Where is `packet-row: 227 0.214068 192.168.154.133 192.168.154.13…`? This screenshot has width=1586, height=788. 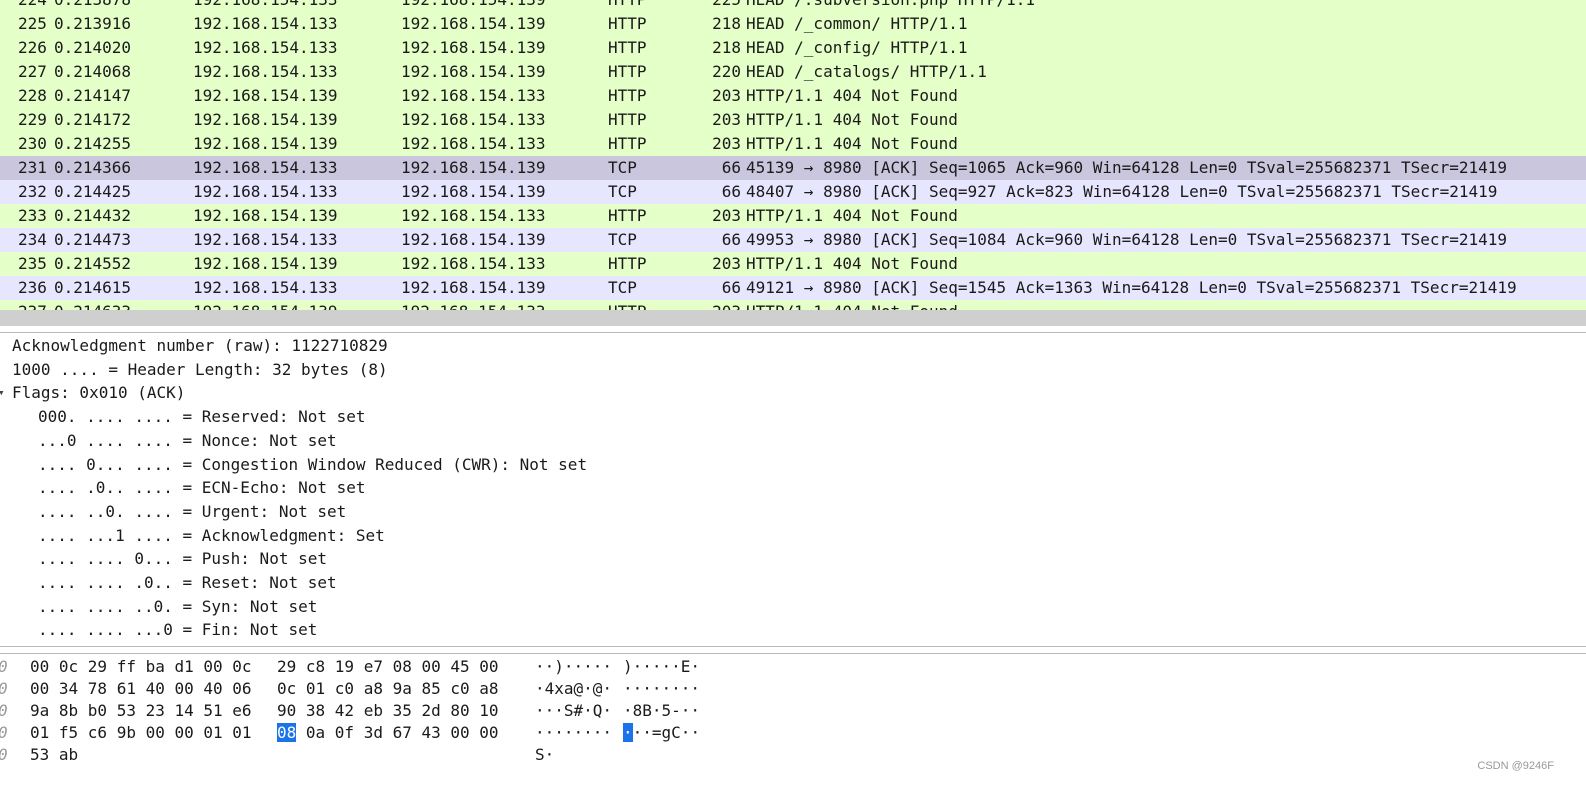 packet-row: 227 0.214068 192.168.154.133 192.168.154.13… is located at coordinates (793, 72).